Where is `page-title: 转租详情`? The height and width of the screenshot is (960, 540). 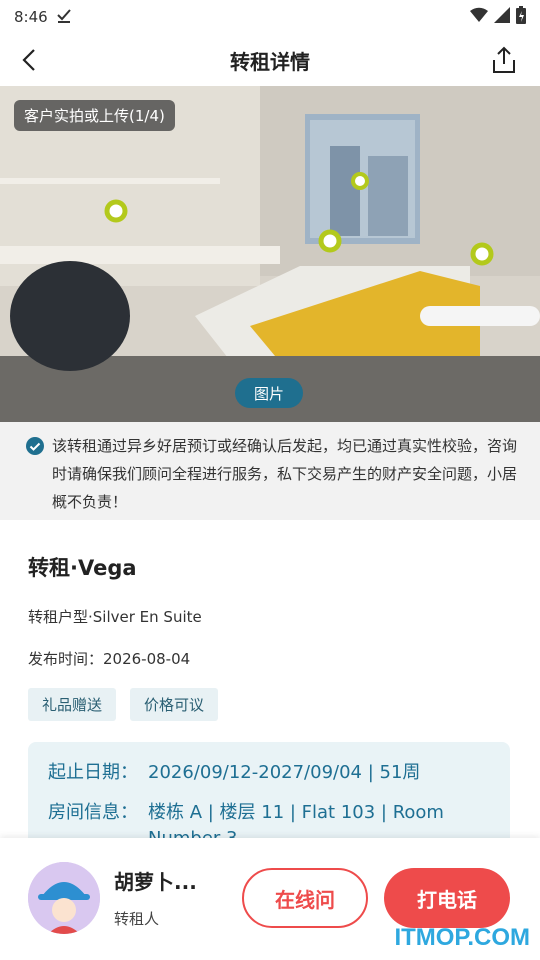 page-title: 转租详情 is located at coordinates (270, 61).